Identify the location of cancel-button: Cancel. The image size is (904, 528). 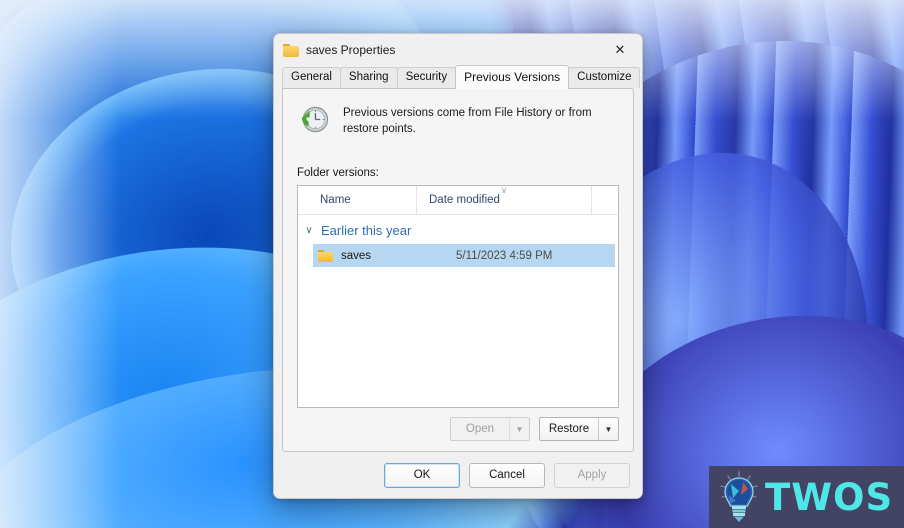
(507, 475).